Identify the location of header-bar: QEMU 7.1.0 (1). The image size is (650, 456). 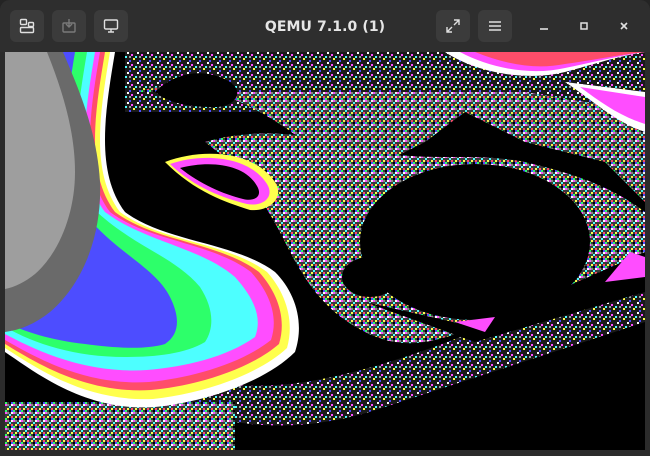
(325, 26).